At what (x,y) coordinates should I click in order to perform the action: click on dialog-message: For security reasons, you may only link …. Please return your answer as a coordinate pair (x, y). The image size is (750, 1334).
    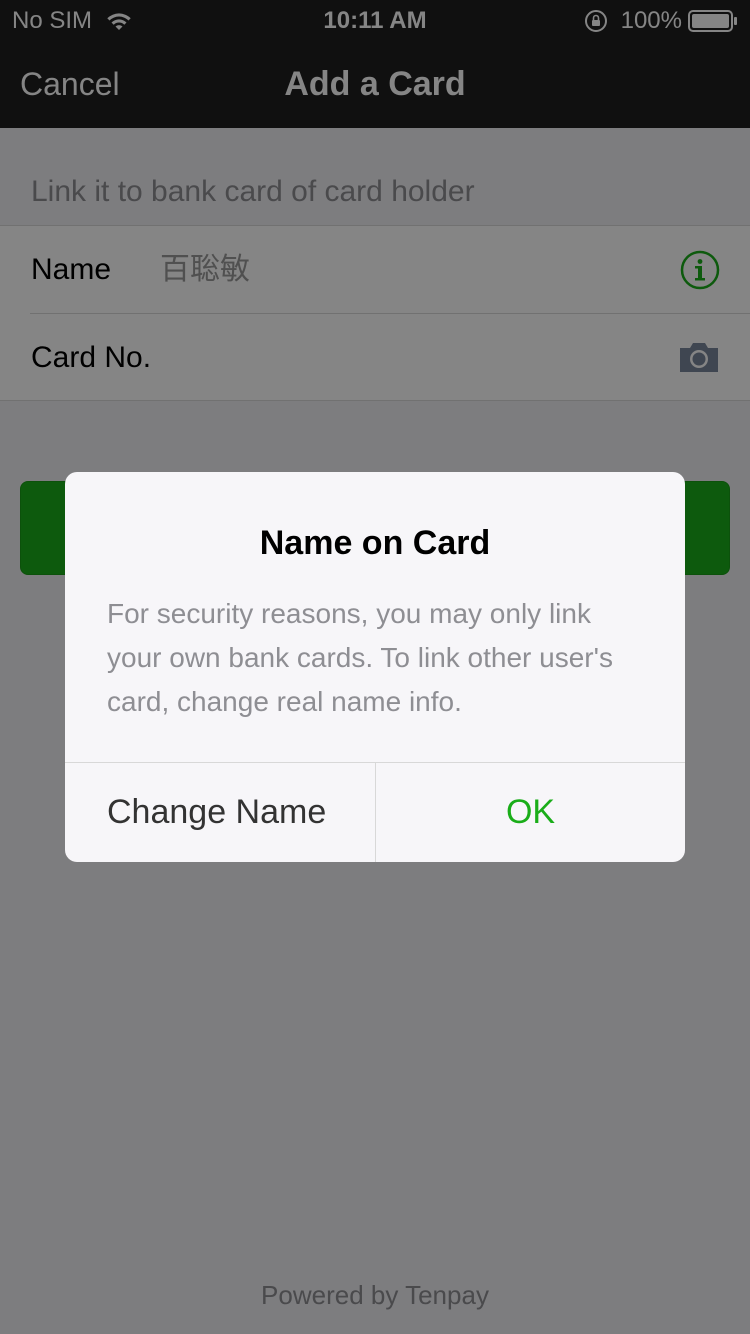
    Looking at the image, I should click on (360, 657).